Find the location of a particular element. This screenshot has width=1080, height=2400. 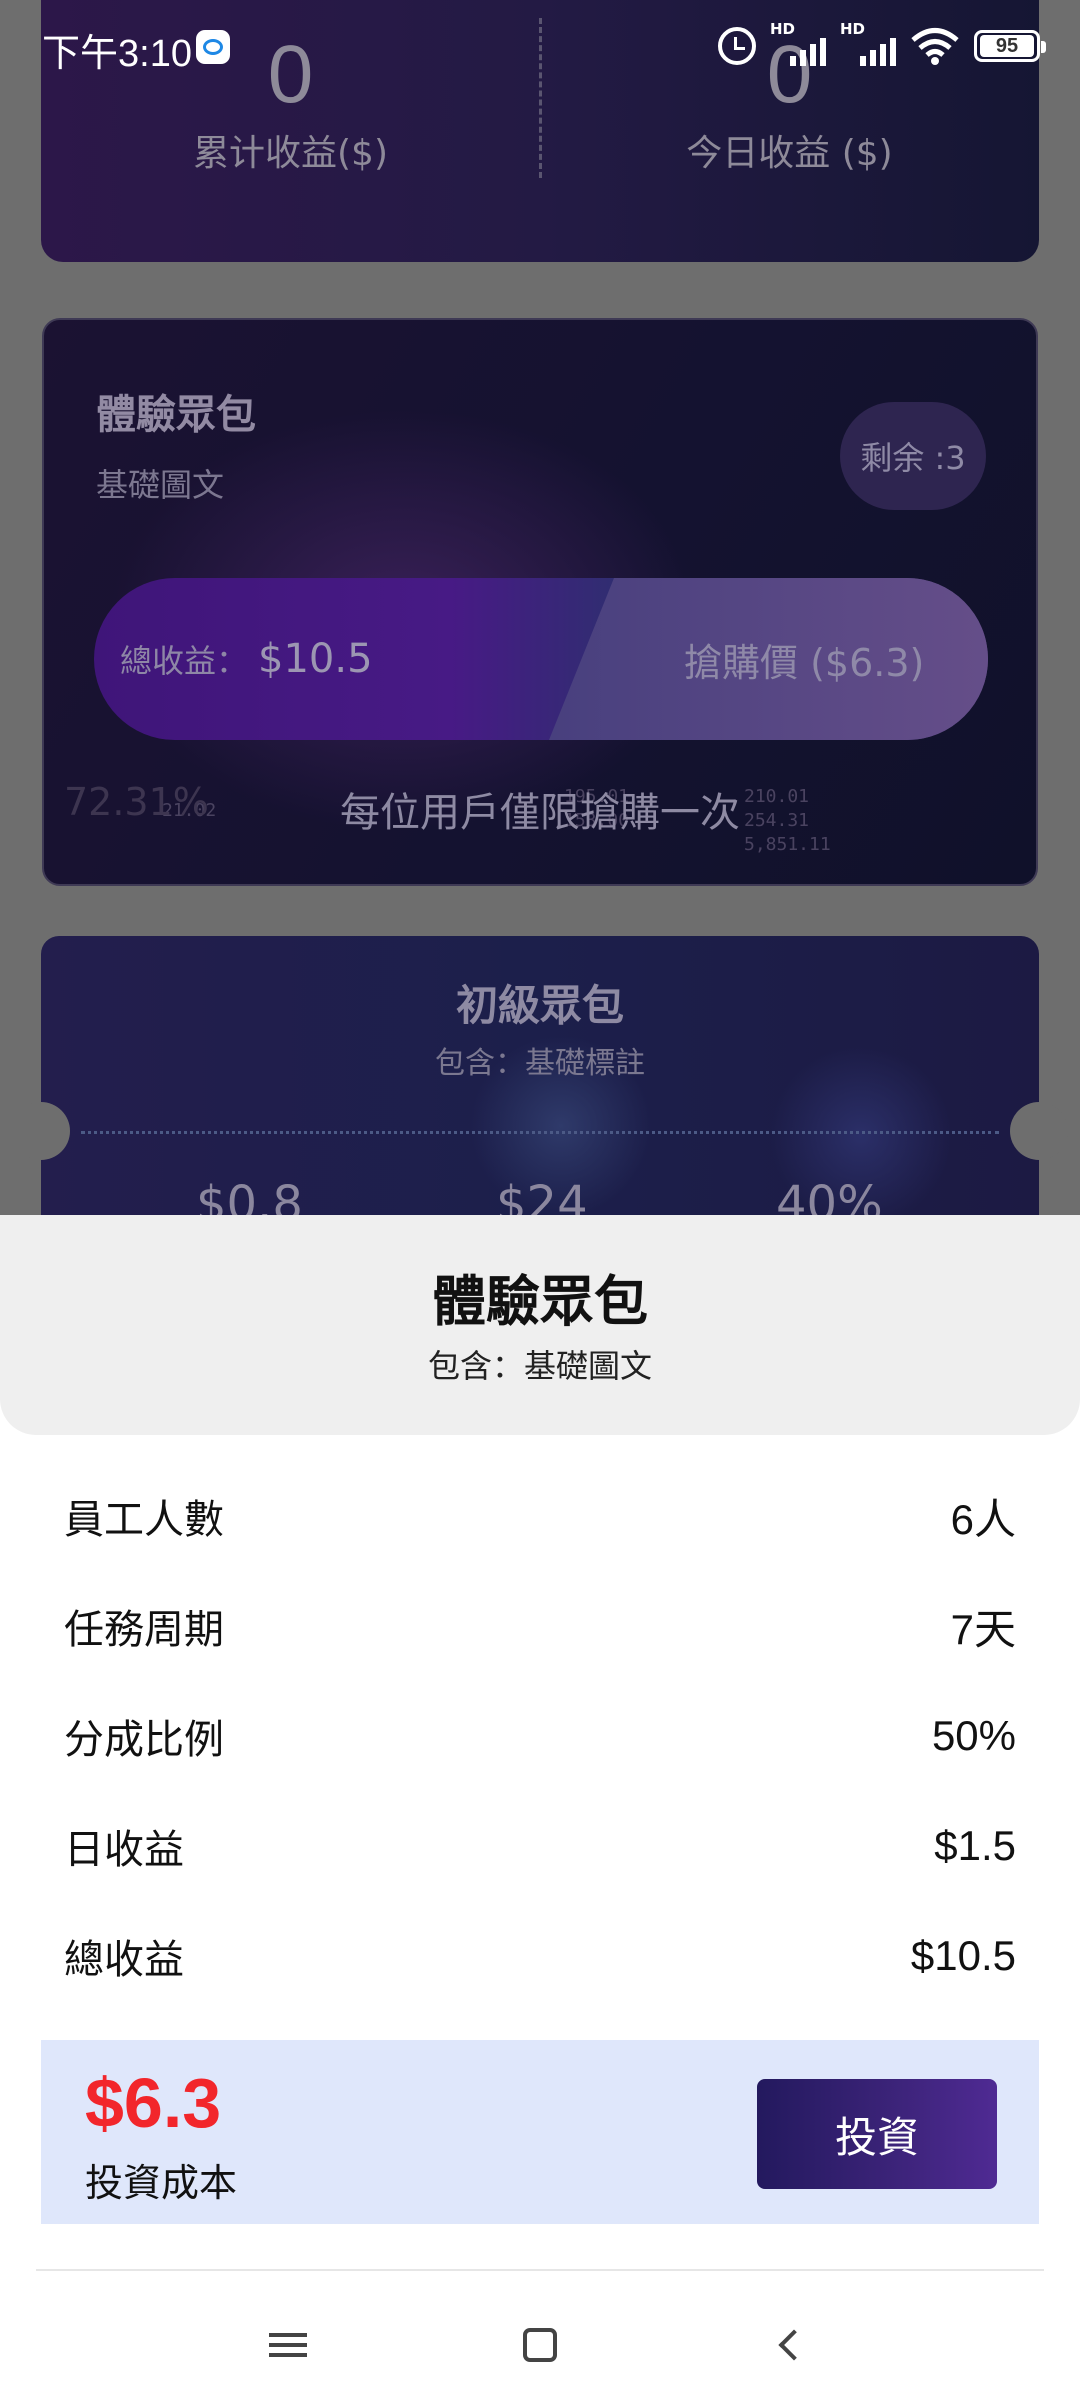

status-bar: 下午3:10 HD HD 95 is located at coordinates (540, 48).